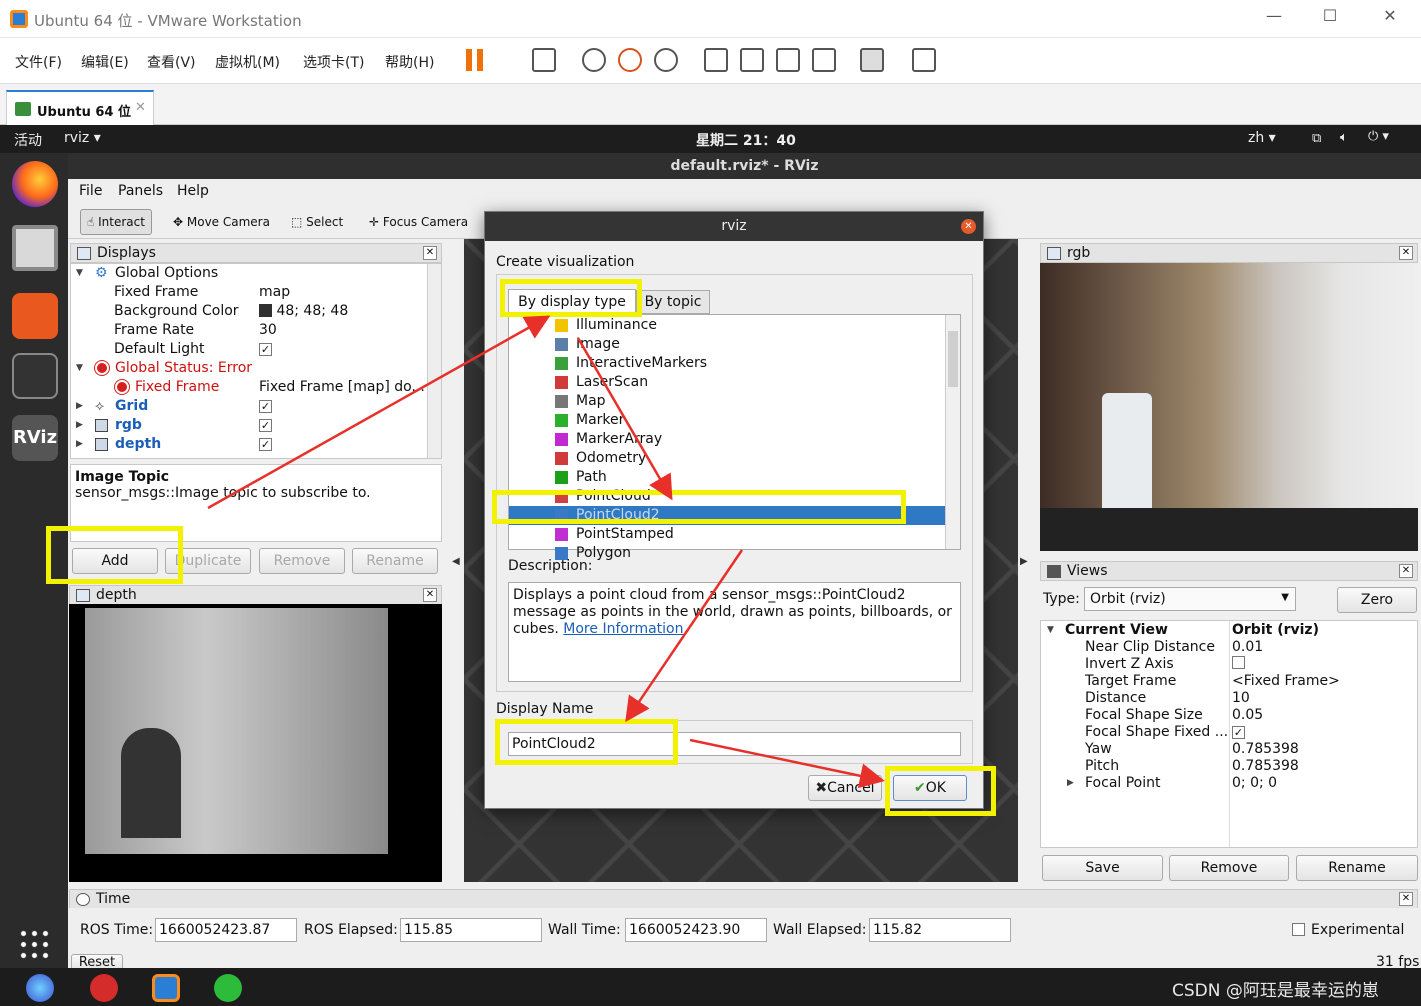  What do you see at coordinates (696, 930) in the screenshot?
I see `wall-time-field: 1660052423.90` at bounding box center [696, 930].